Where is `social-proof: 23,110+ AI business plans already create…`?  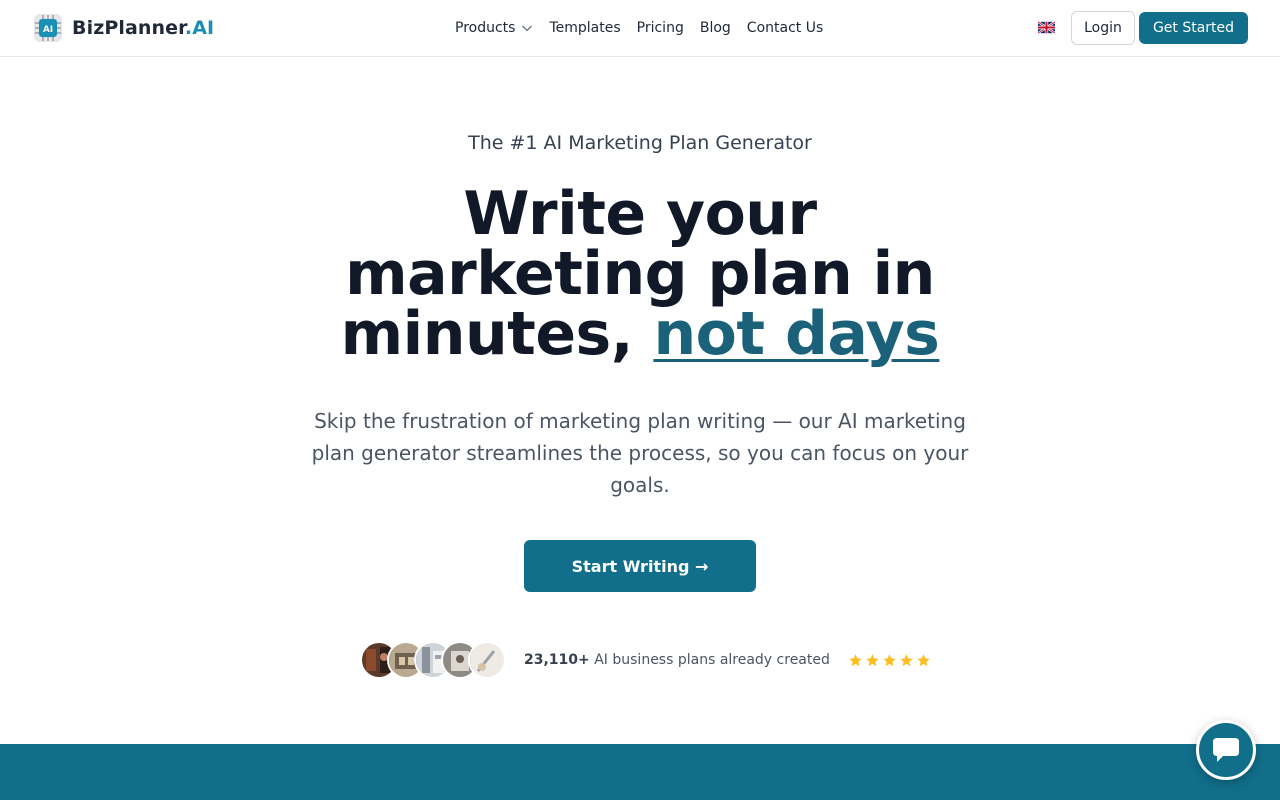 social-proof: 23,110+ AI business plans already create… is located at coordinates (646, 660).